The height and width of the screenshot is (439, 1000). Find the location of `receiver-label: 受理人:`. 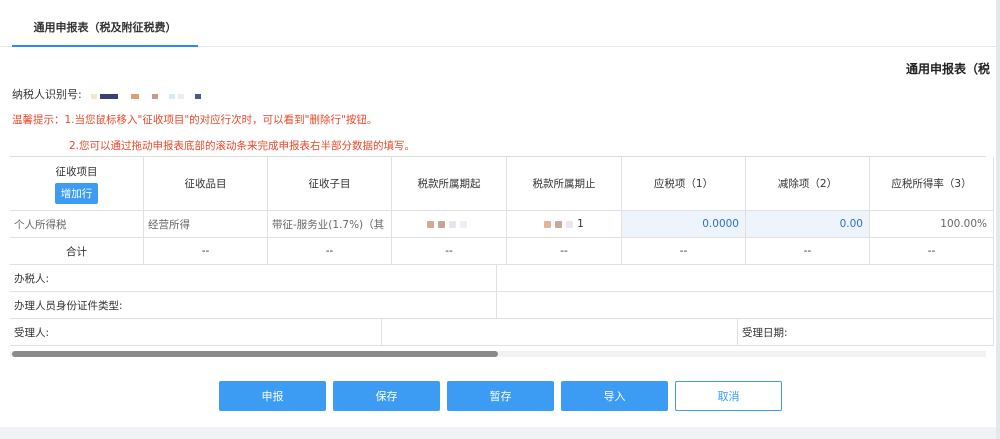

receiver-label: 受理人: is located at coordinates (196, 332).